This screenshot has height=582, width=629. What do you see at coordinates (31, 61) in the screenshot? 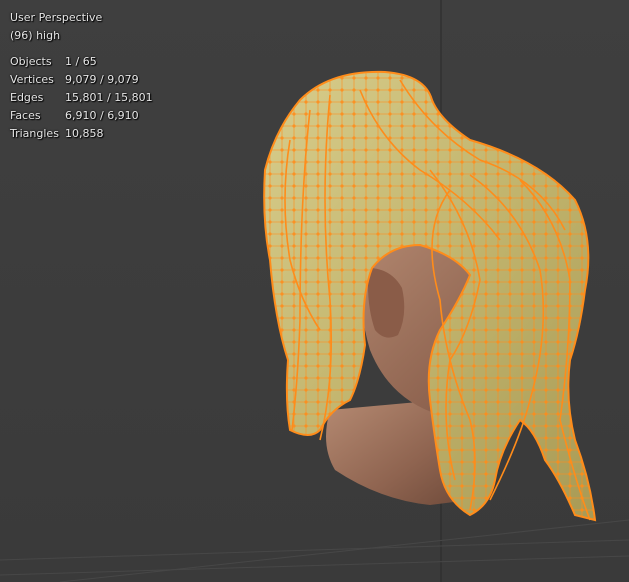
I see `stat-label: Objects` at bounding box center [31, 61].